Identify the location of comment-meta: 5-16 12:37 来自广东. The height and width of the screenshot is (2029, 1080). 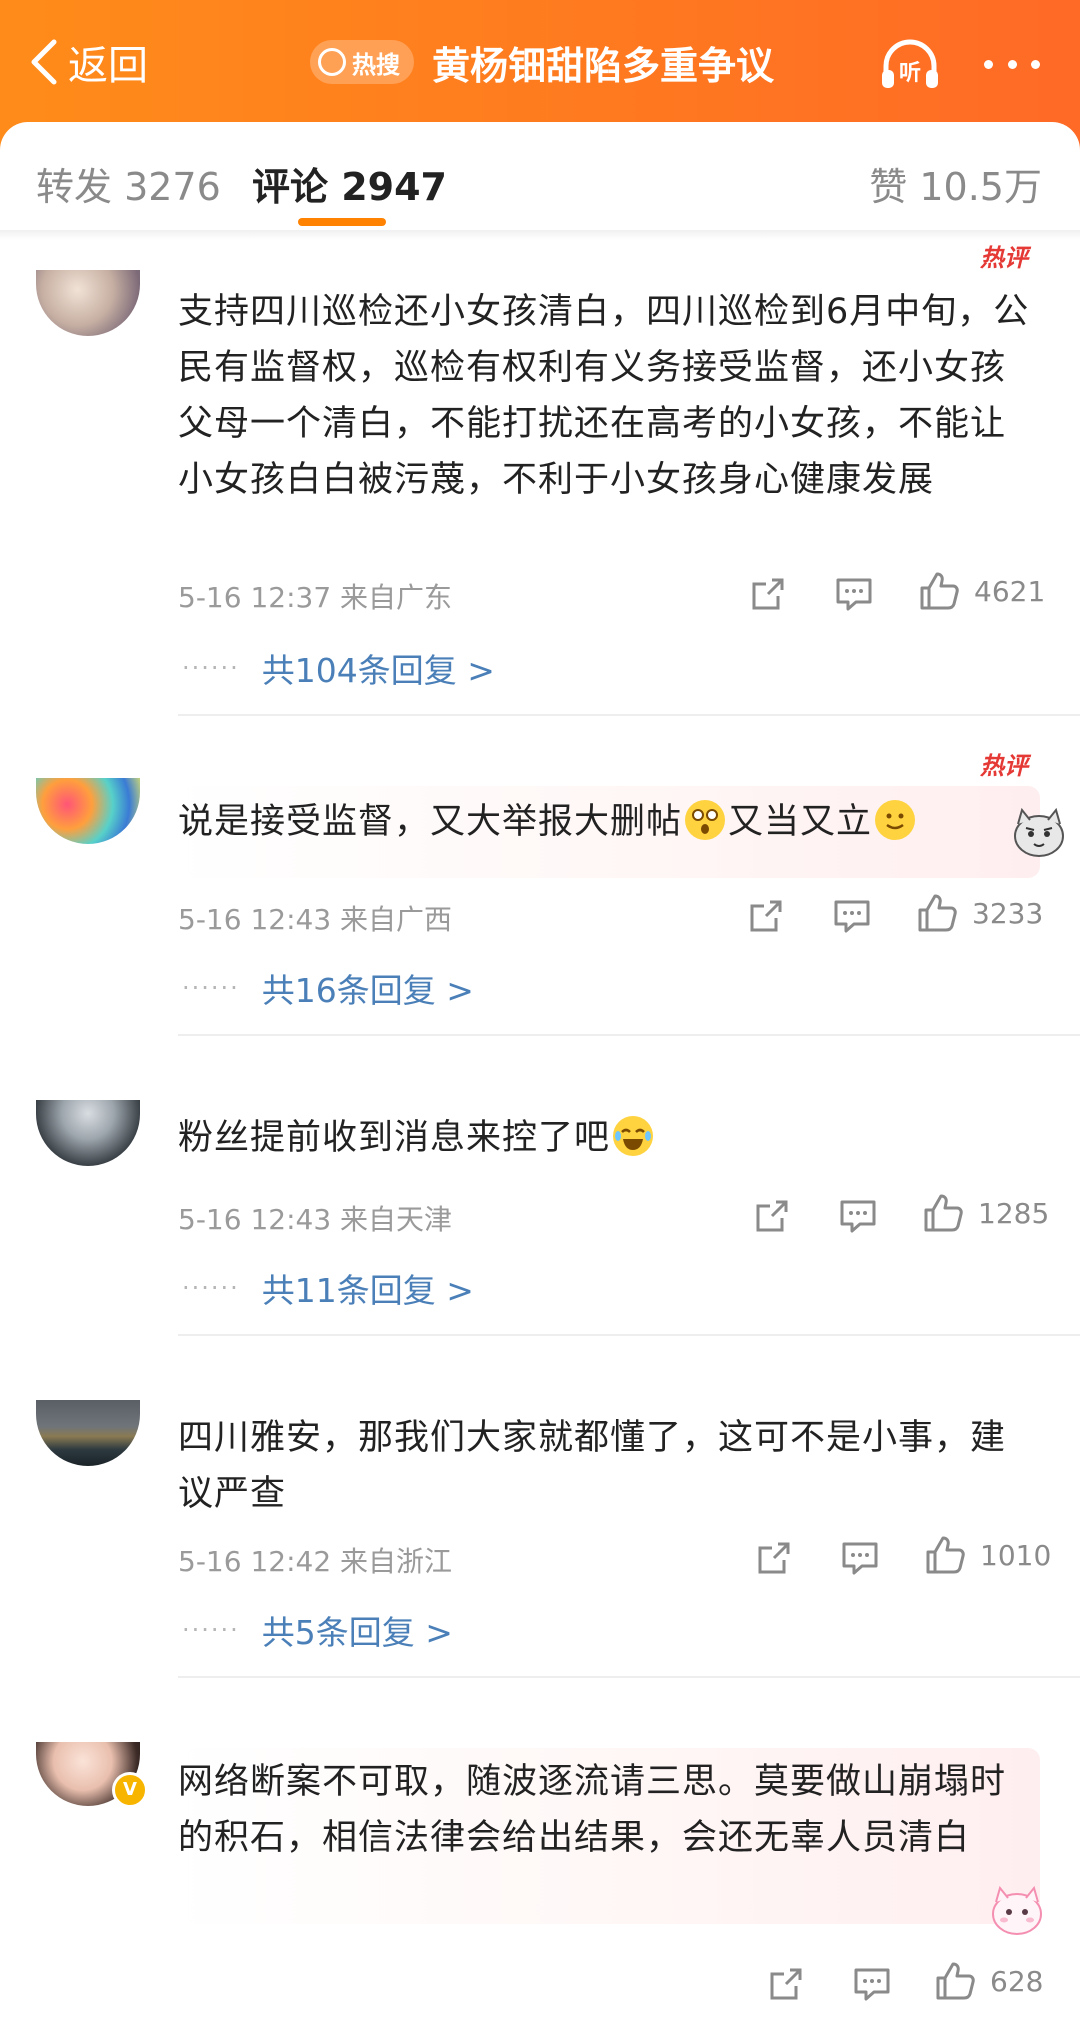
(315, 597).